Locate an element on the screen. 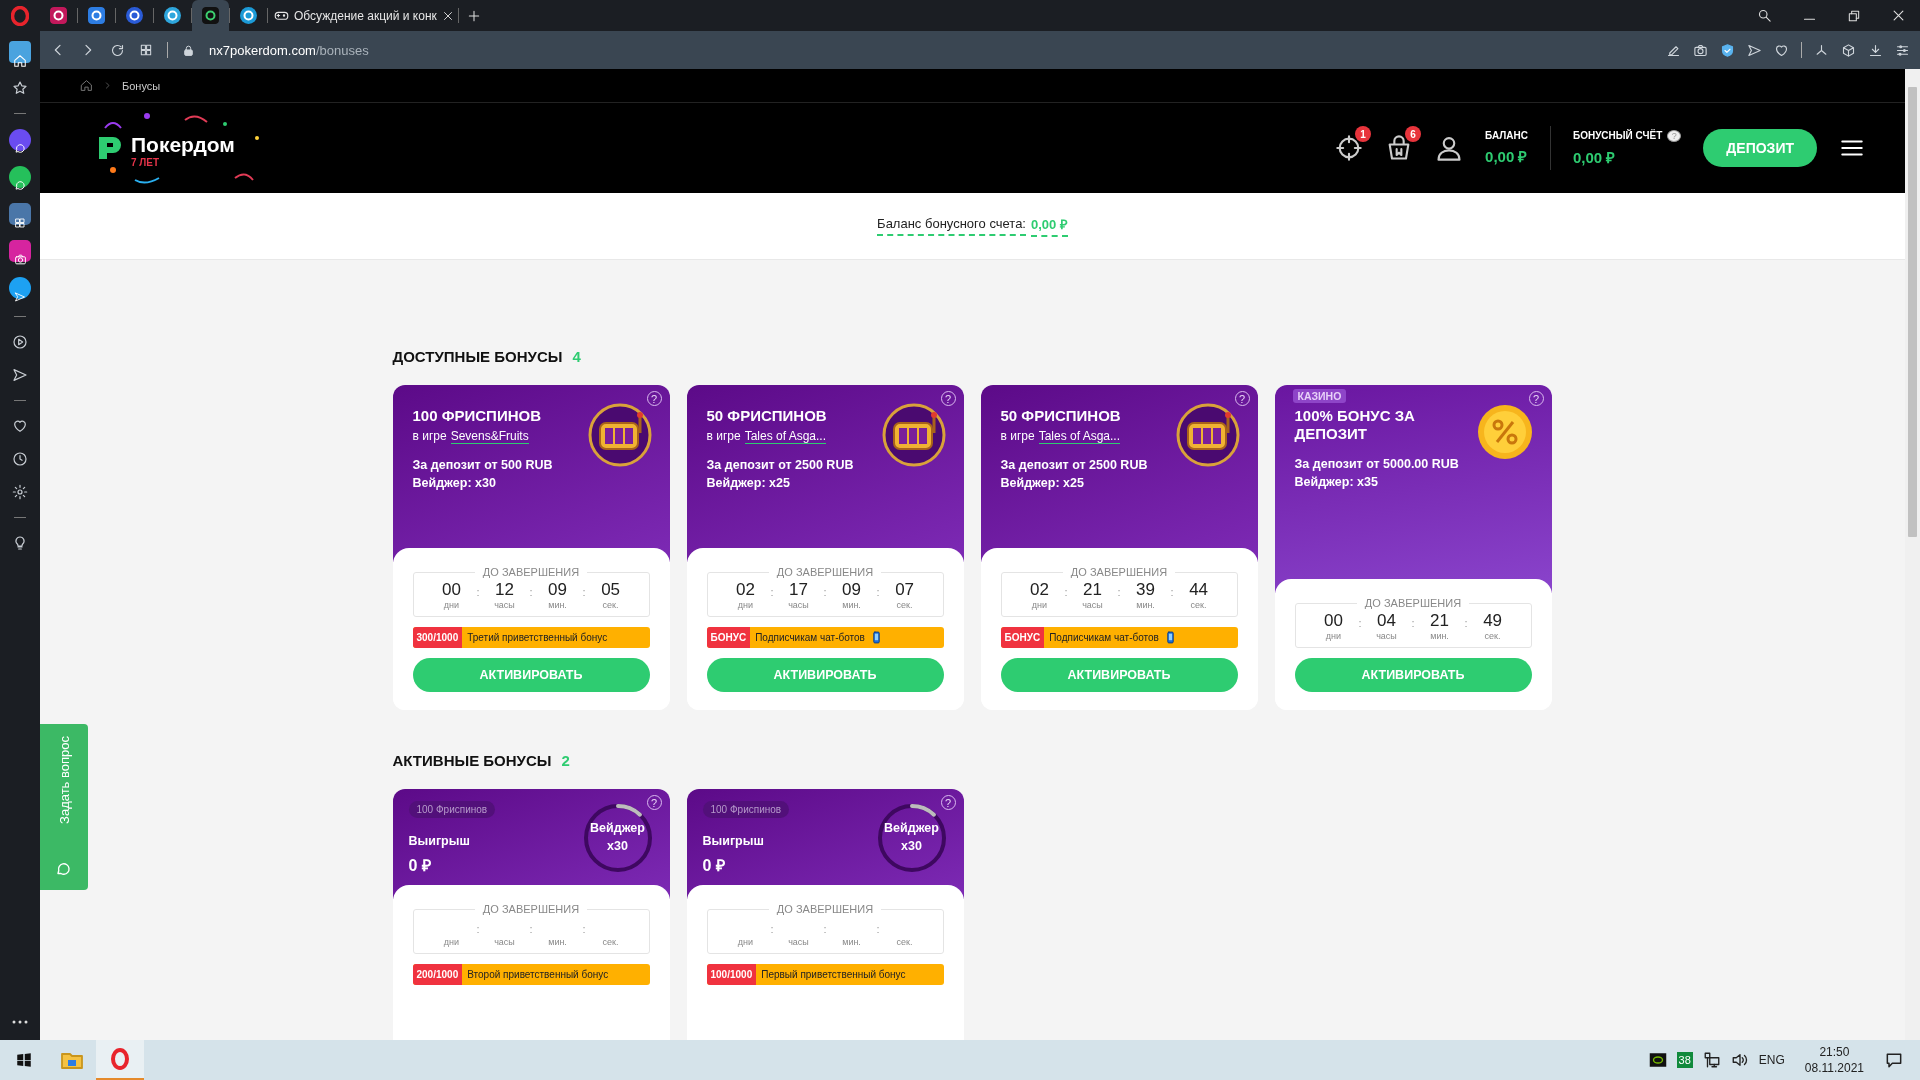 The width and height of the screenshot is (1920, 1080). notification-badge: 1 is located at coordinates (1363, 134).